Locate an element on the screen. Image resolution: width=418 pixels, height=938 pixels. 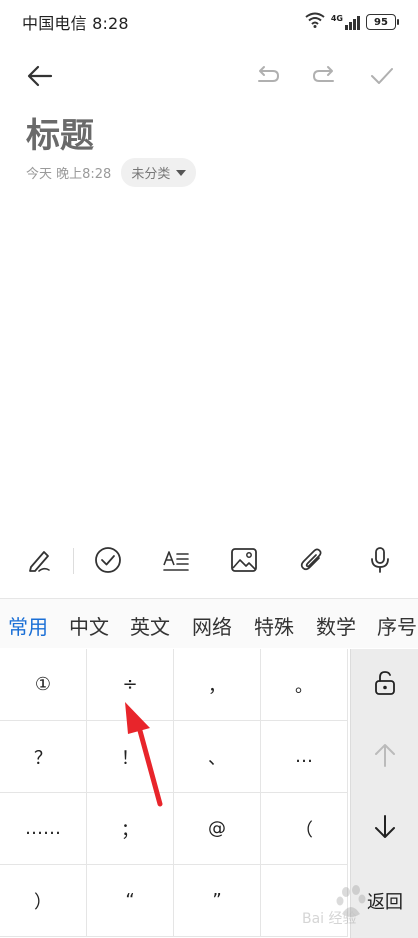
lock-key is located at coordinates (384, 685).